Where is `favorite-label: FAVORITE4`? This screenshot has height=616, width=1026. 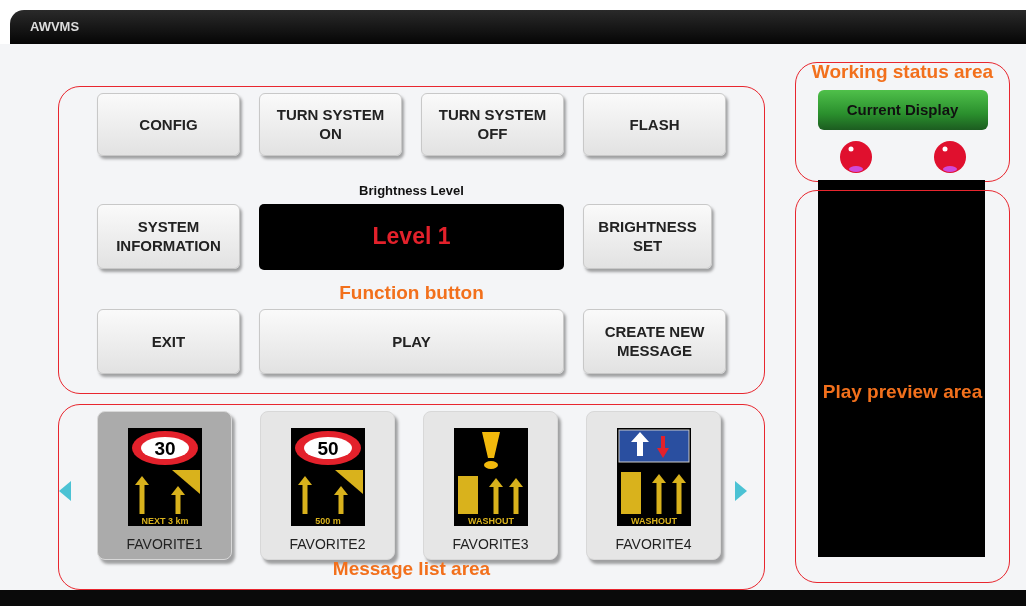 favorite-label: FAVORITE4 is located at coordinates (653, 543).